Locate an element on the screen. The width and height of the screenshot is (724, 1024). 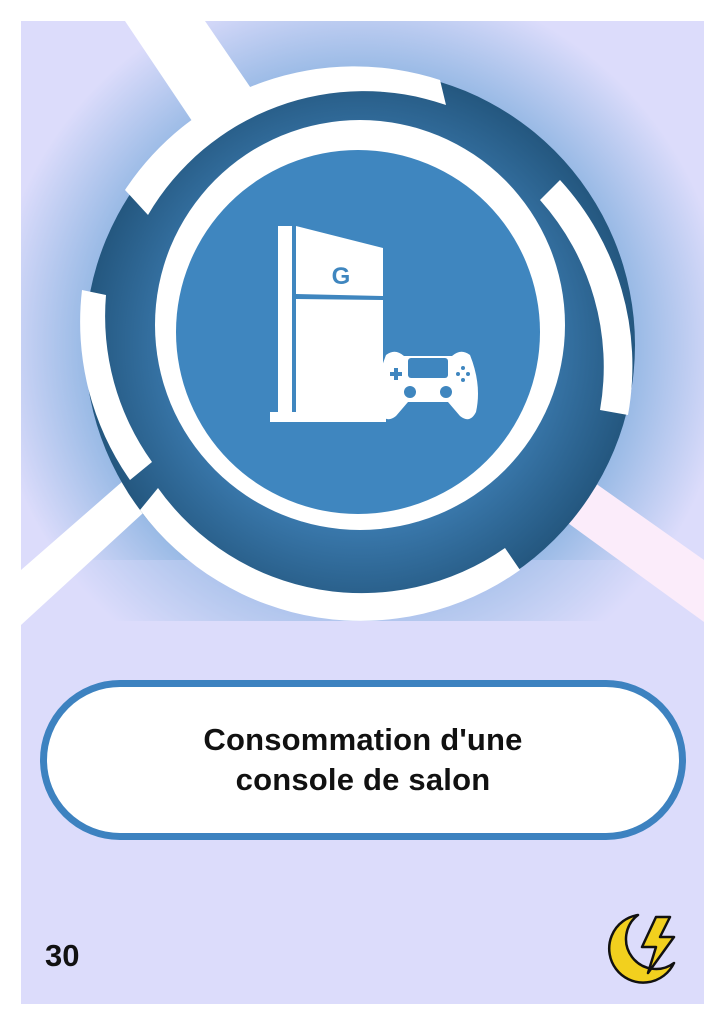
controller-touchpad is located at coordinates (428, 368).